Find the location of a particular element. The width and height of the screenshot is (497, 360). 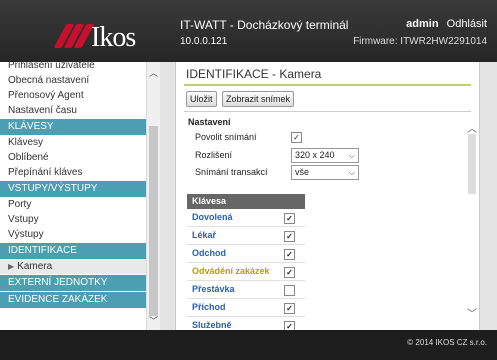

transaction-capture-value: vše is located at coordinates (302, 172).